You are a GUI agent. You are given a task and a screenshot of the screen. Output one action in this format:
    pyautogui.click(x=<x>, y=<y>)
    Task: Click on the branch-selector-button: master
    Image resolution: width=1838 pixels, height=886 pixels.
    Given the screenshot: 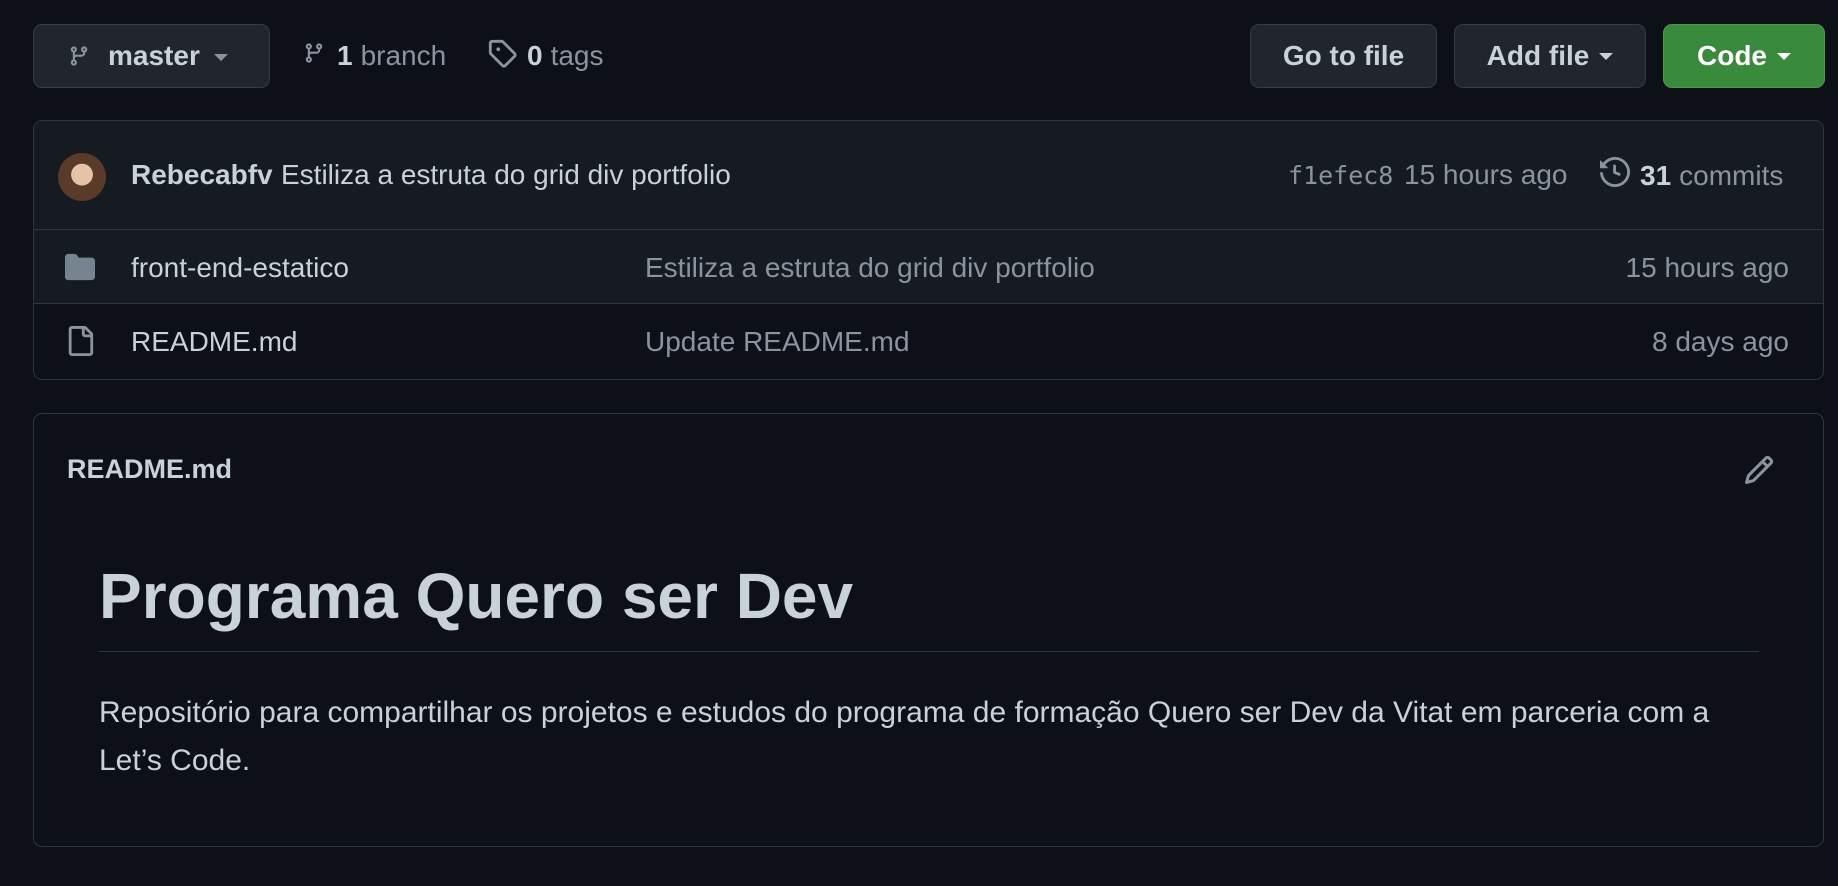 What is the action you would take?
    pyautogui.click(x=151, y=56)
    